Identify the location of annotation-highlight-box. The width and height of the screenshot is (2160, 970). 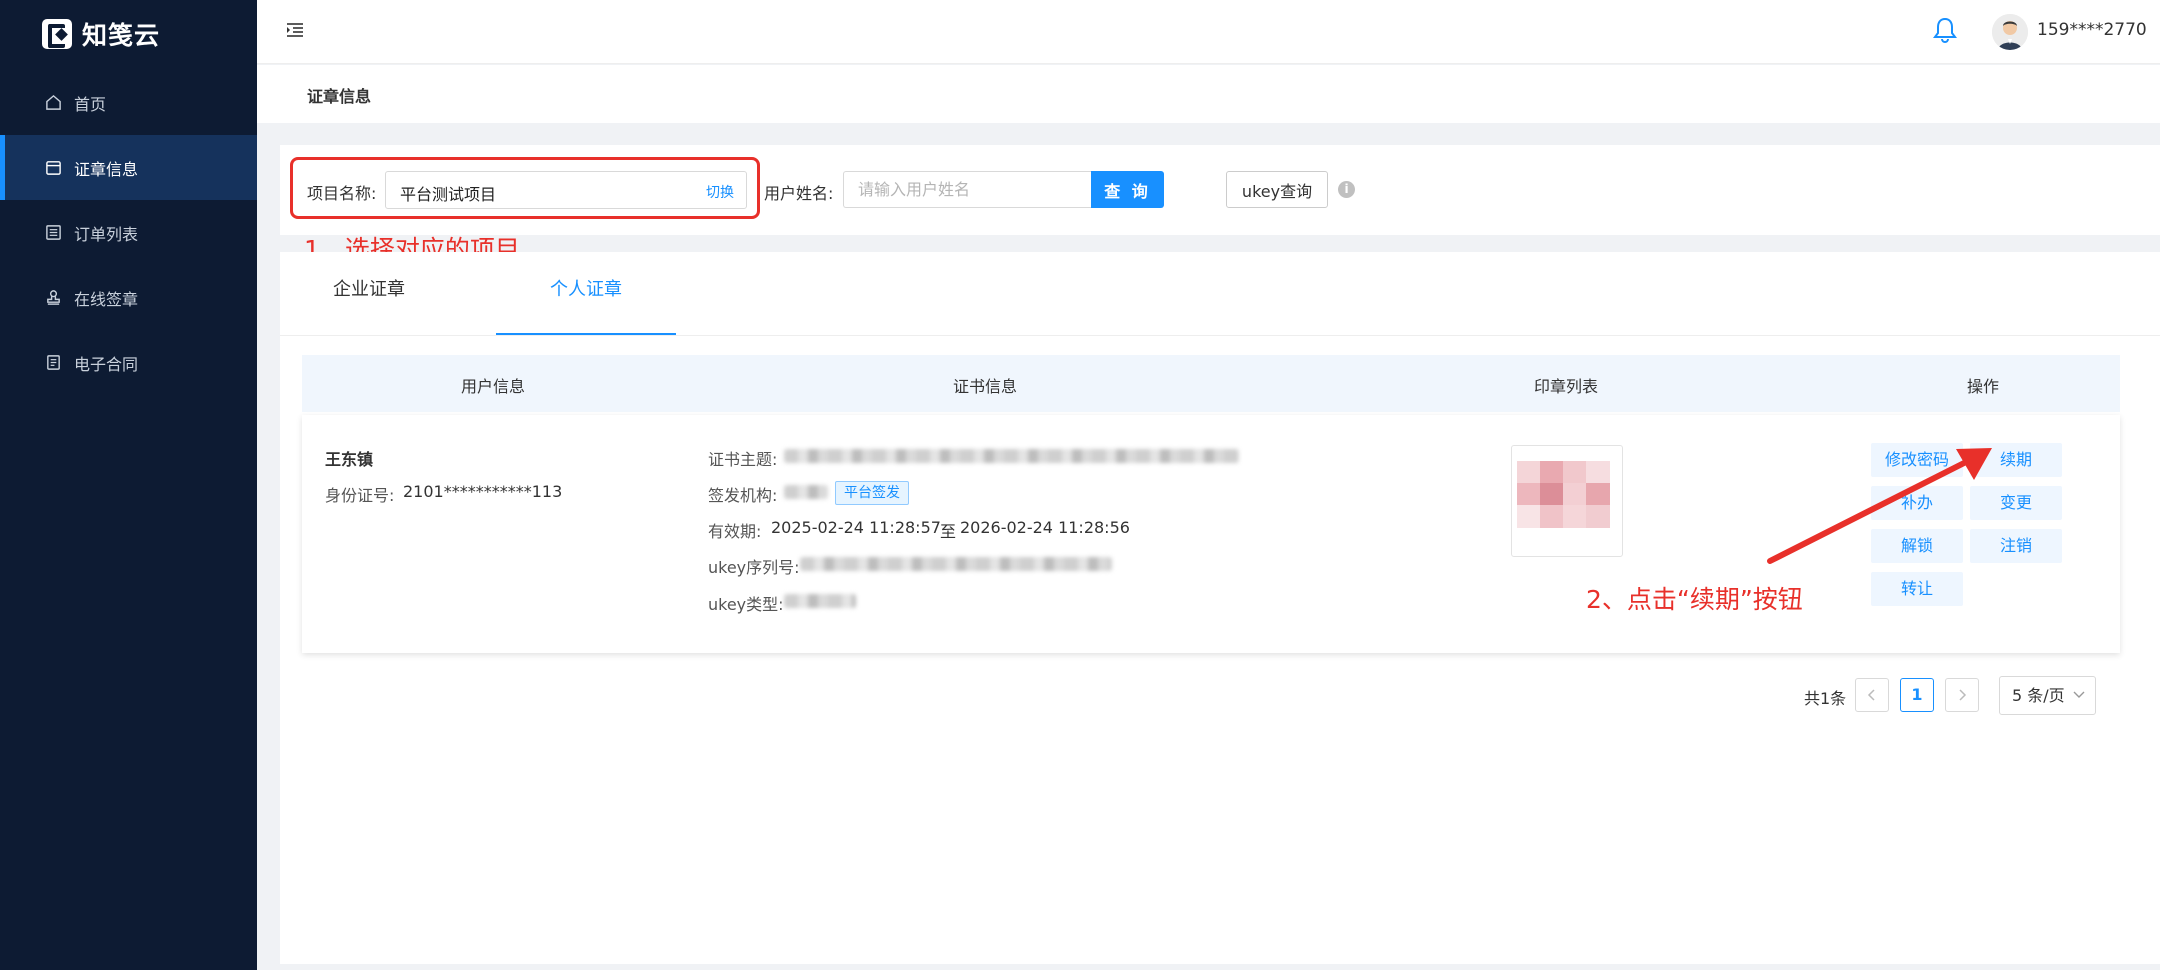
(525, 188).